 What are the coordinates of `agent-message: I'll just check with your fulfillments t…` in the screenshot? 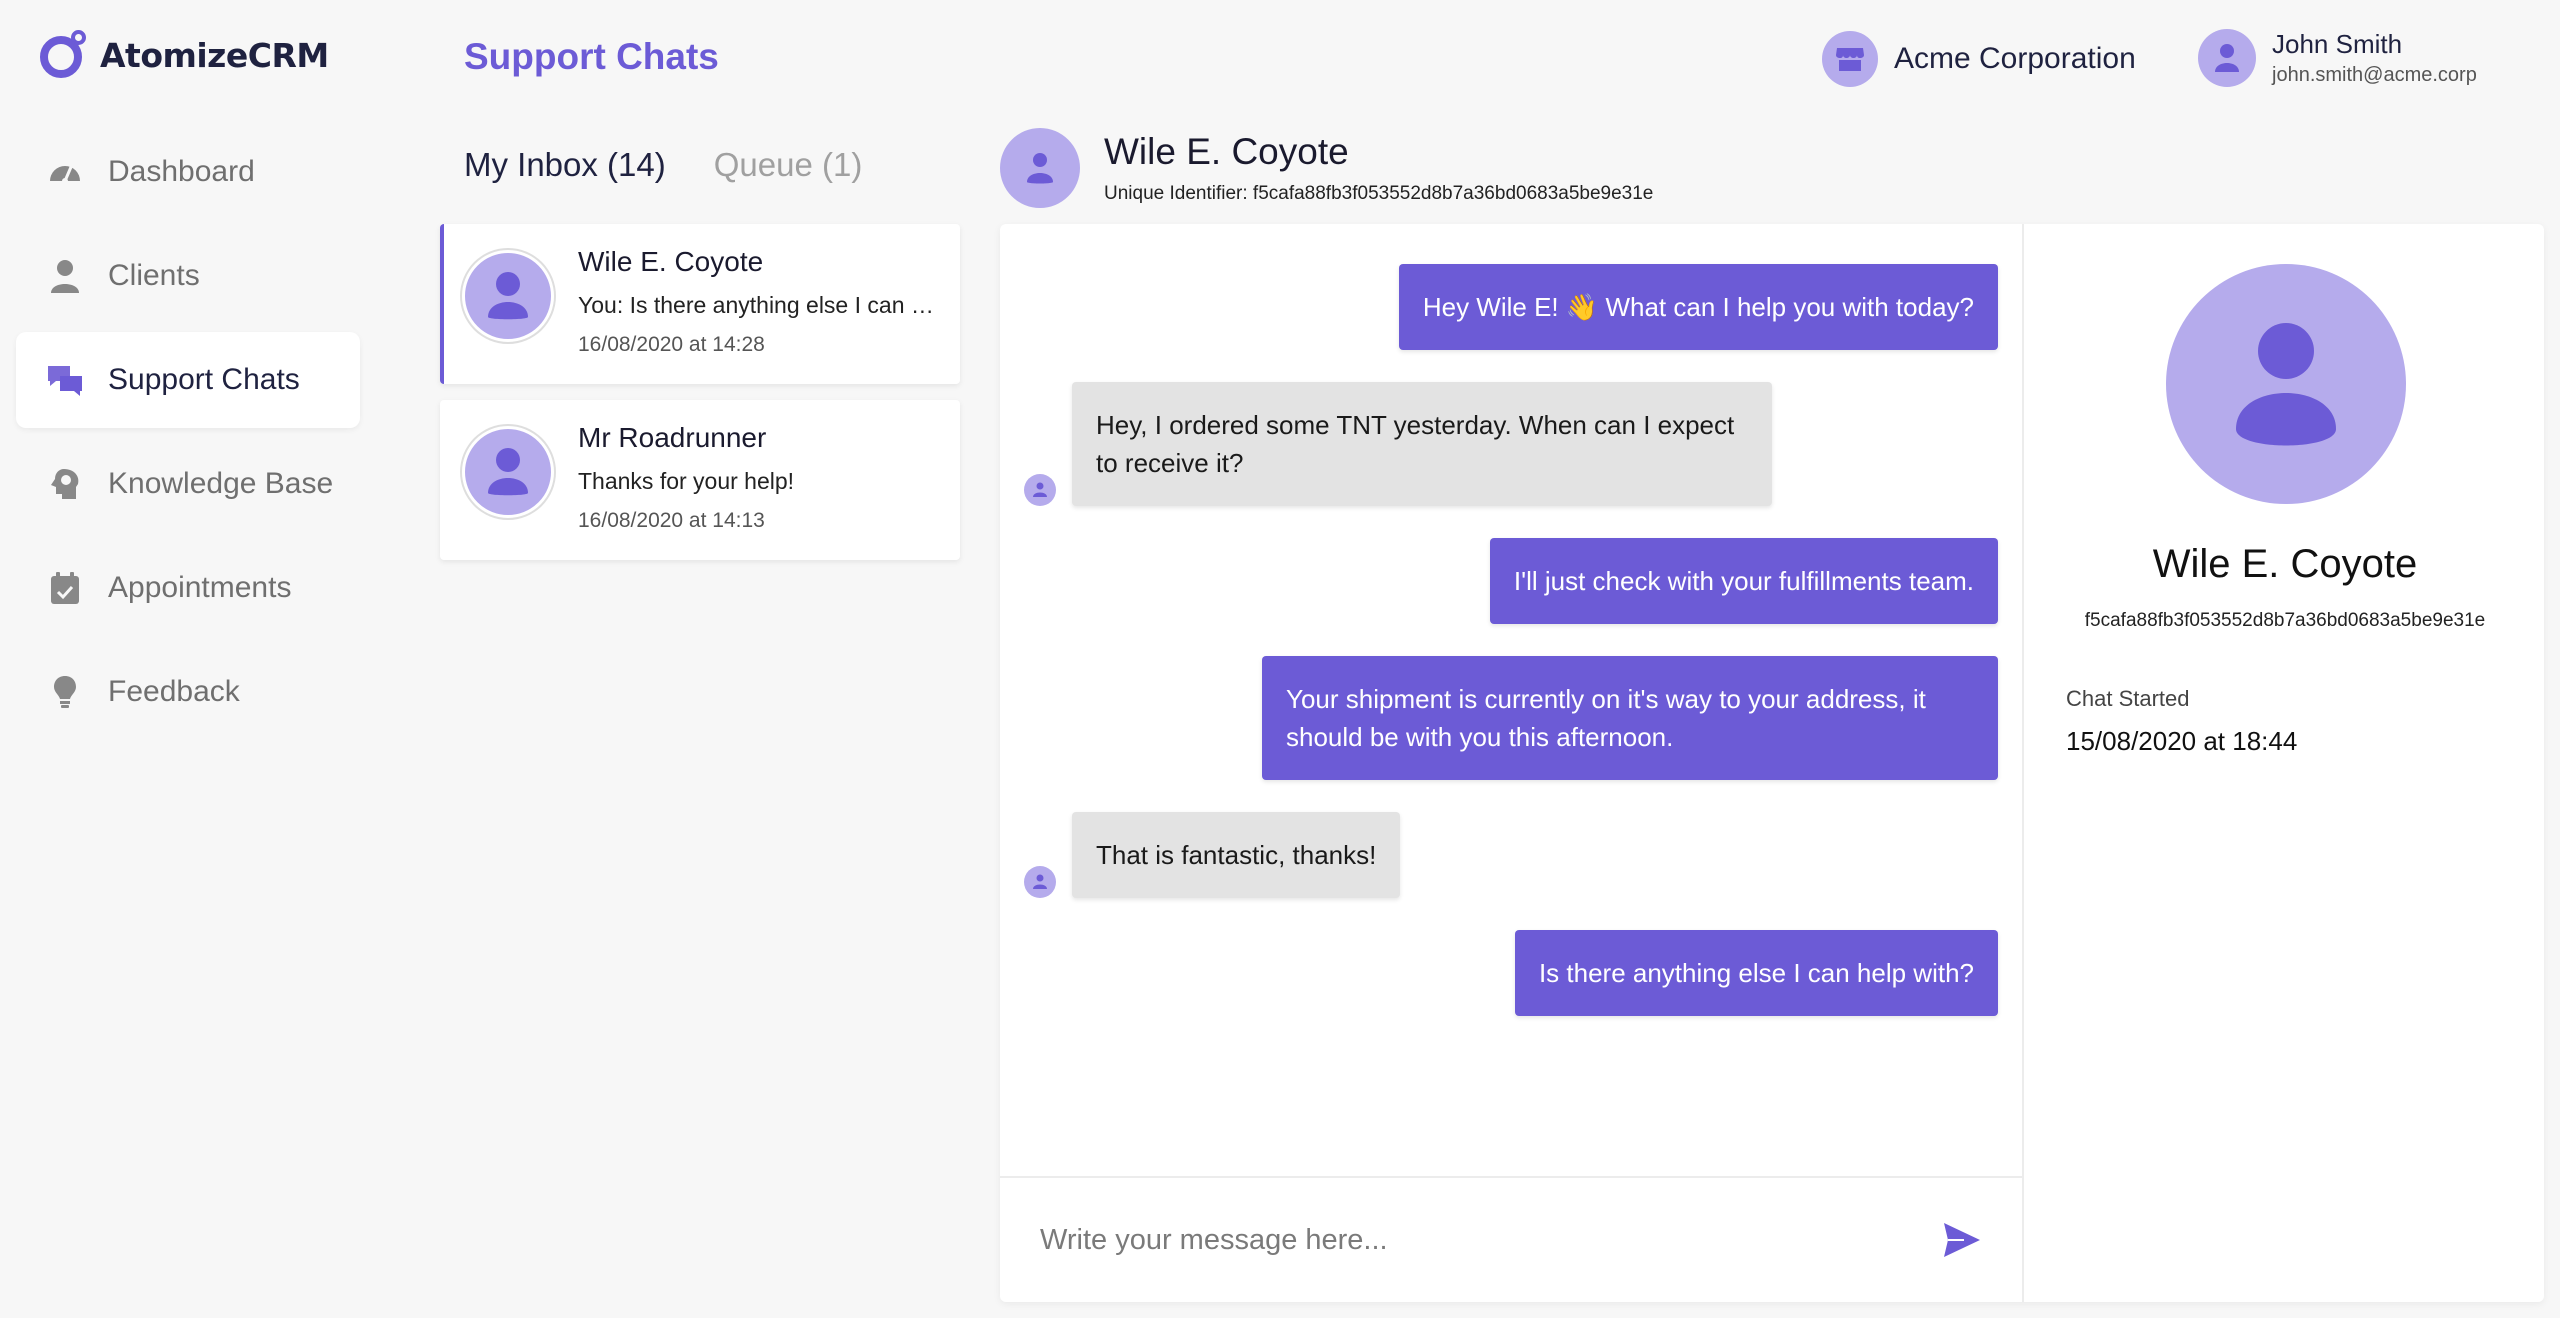 It's located at (1743, 581).